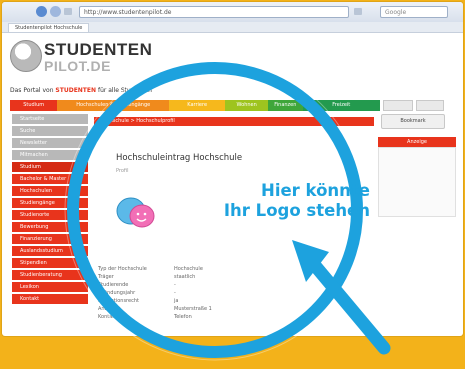 This screenshot has width=465, height=369. I want to click on speech-bubble-icon, so click(135, 212).